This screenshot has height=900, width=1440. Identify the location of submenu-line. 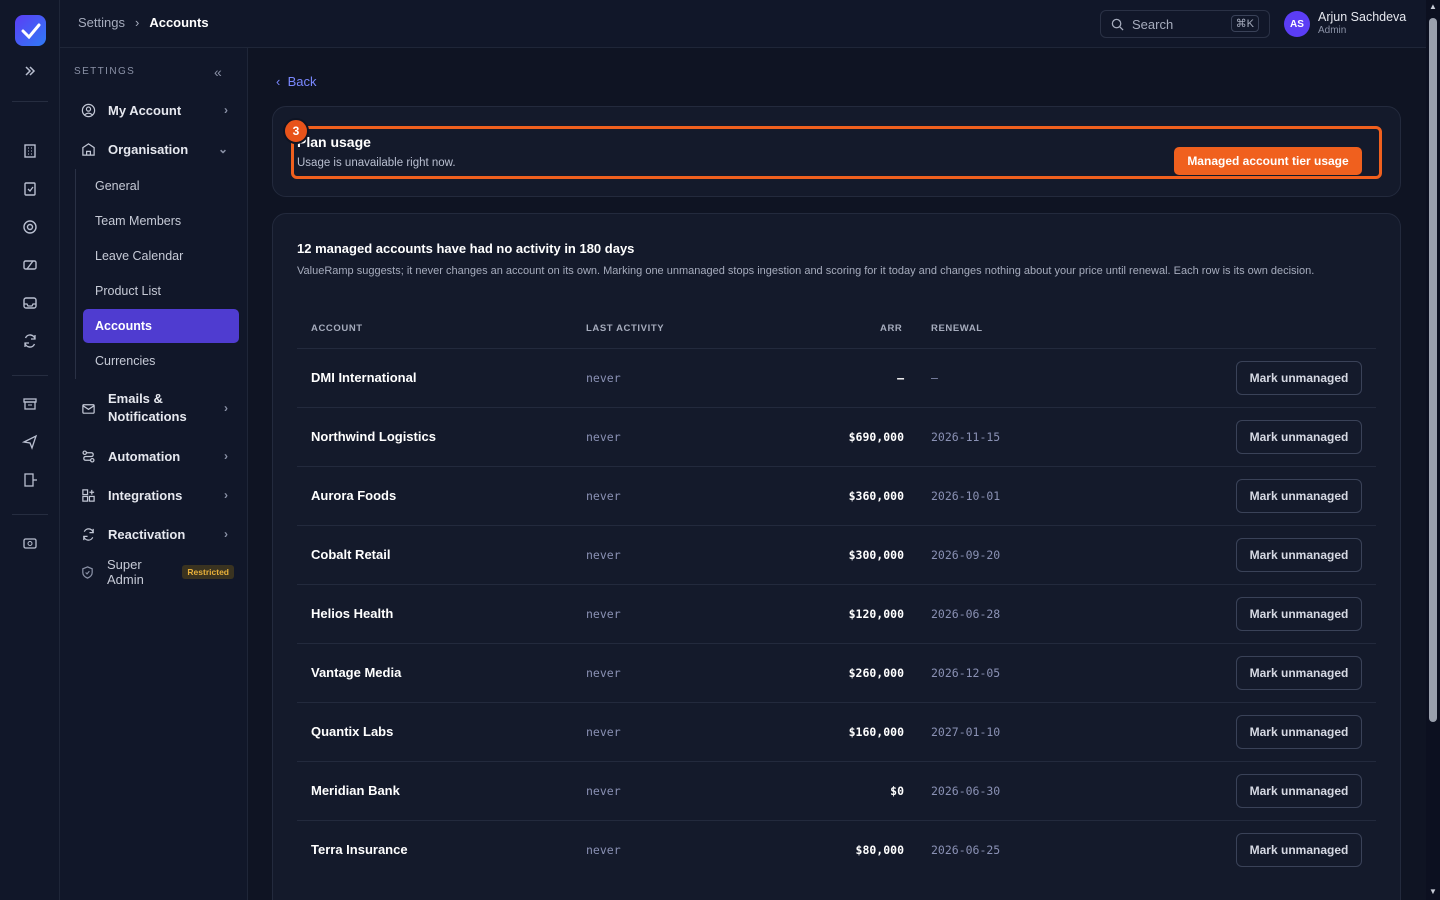
(75, 274).